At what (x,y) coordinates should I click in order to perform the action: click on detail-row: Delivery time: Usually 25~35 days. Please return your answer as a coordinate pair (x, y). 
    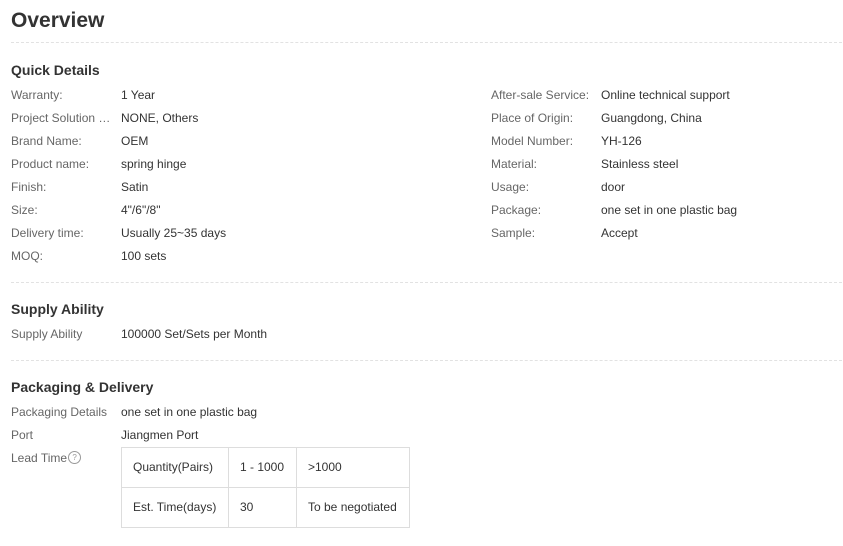
    Looking at the image, I should click on (246, 233).